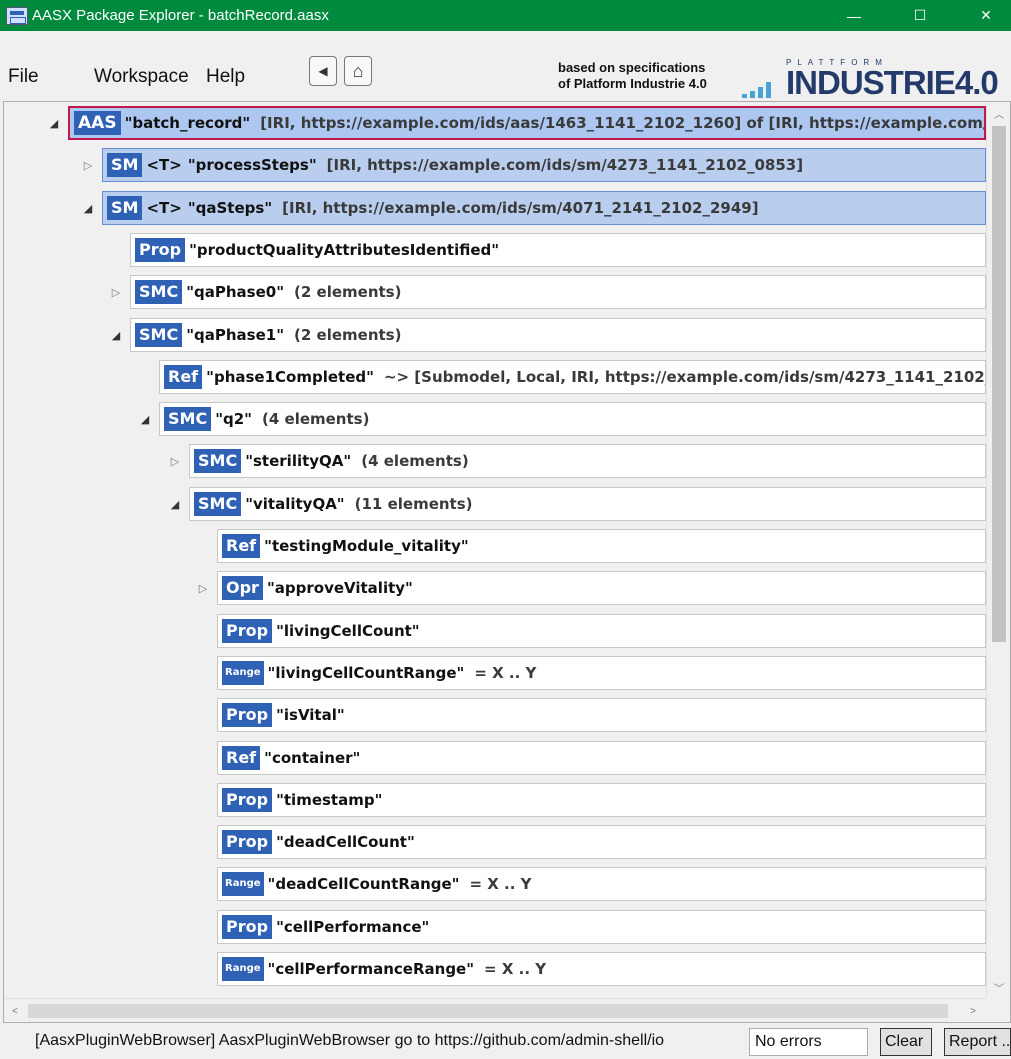  What do you see at coordinates (233, 419) in the screenshot?
I see `element-id-short: "q2"` at bounding box center [233, 419].